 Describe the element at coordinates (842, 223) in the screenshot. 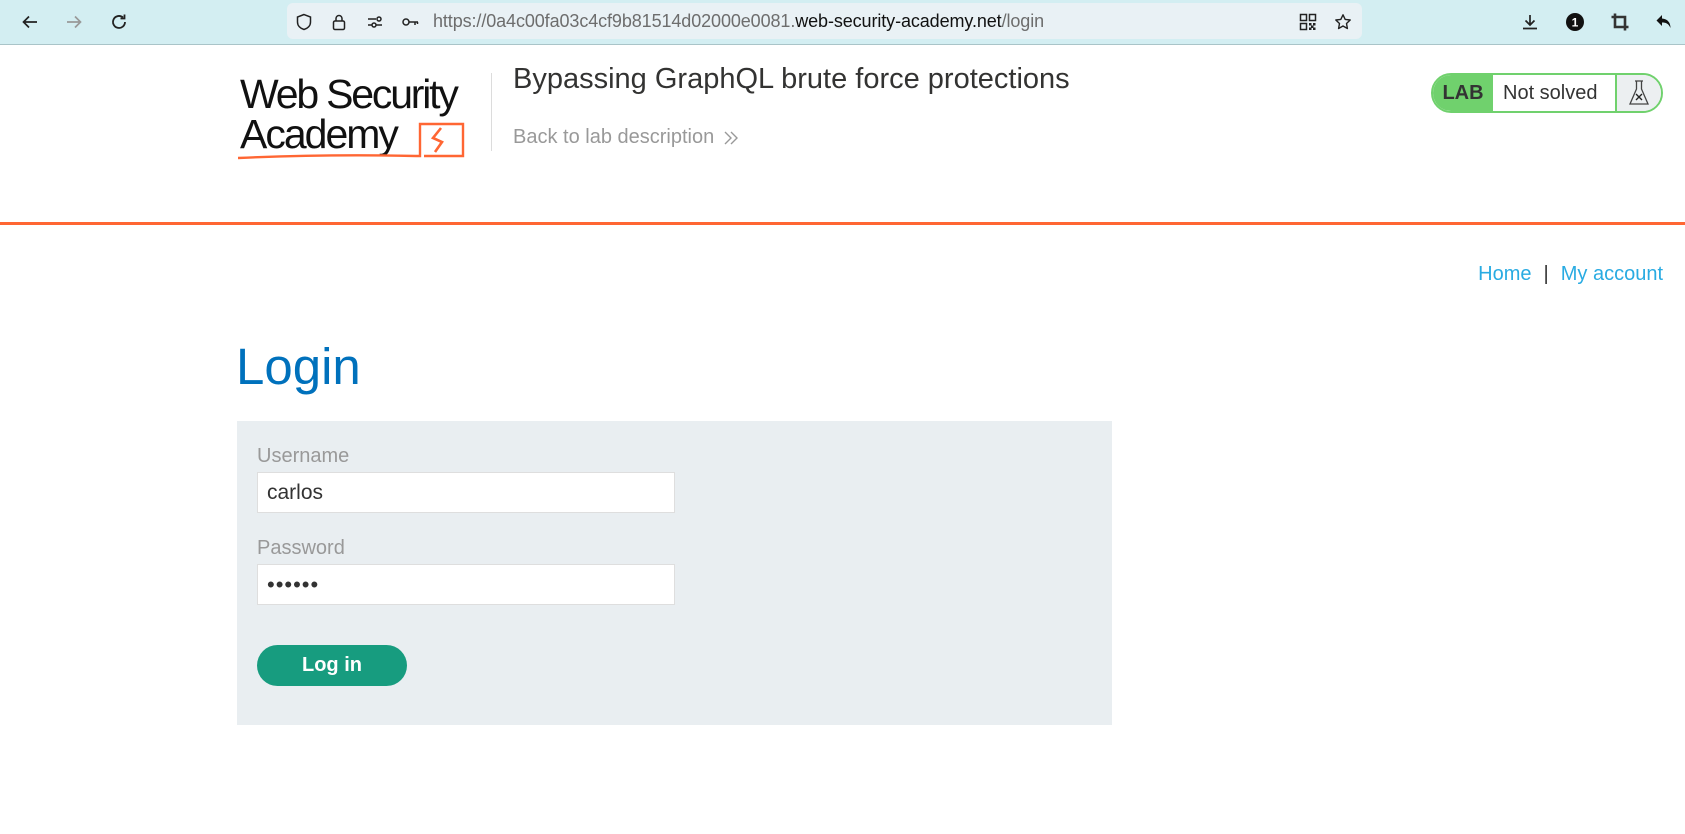

I see `header-divider` at that location.